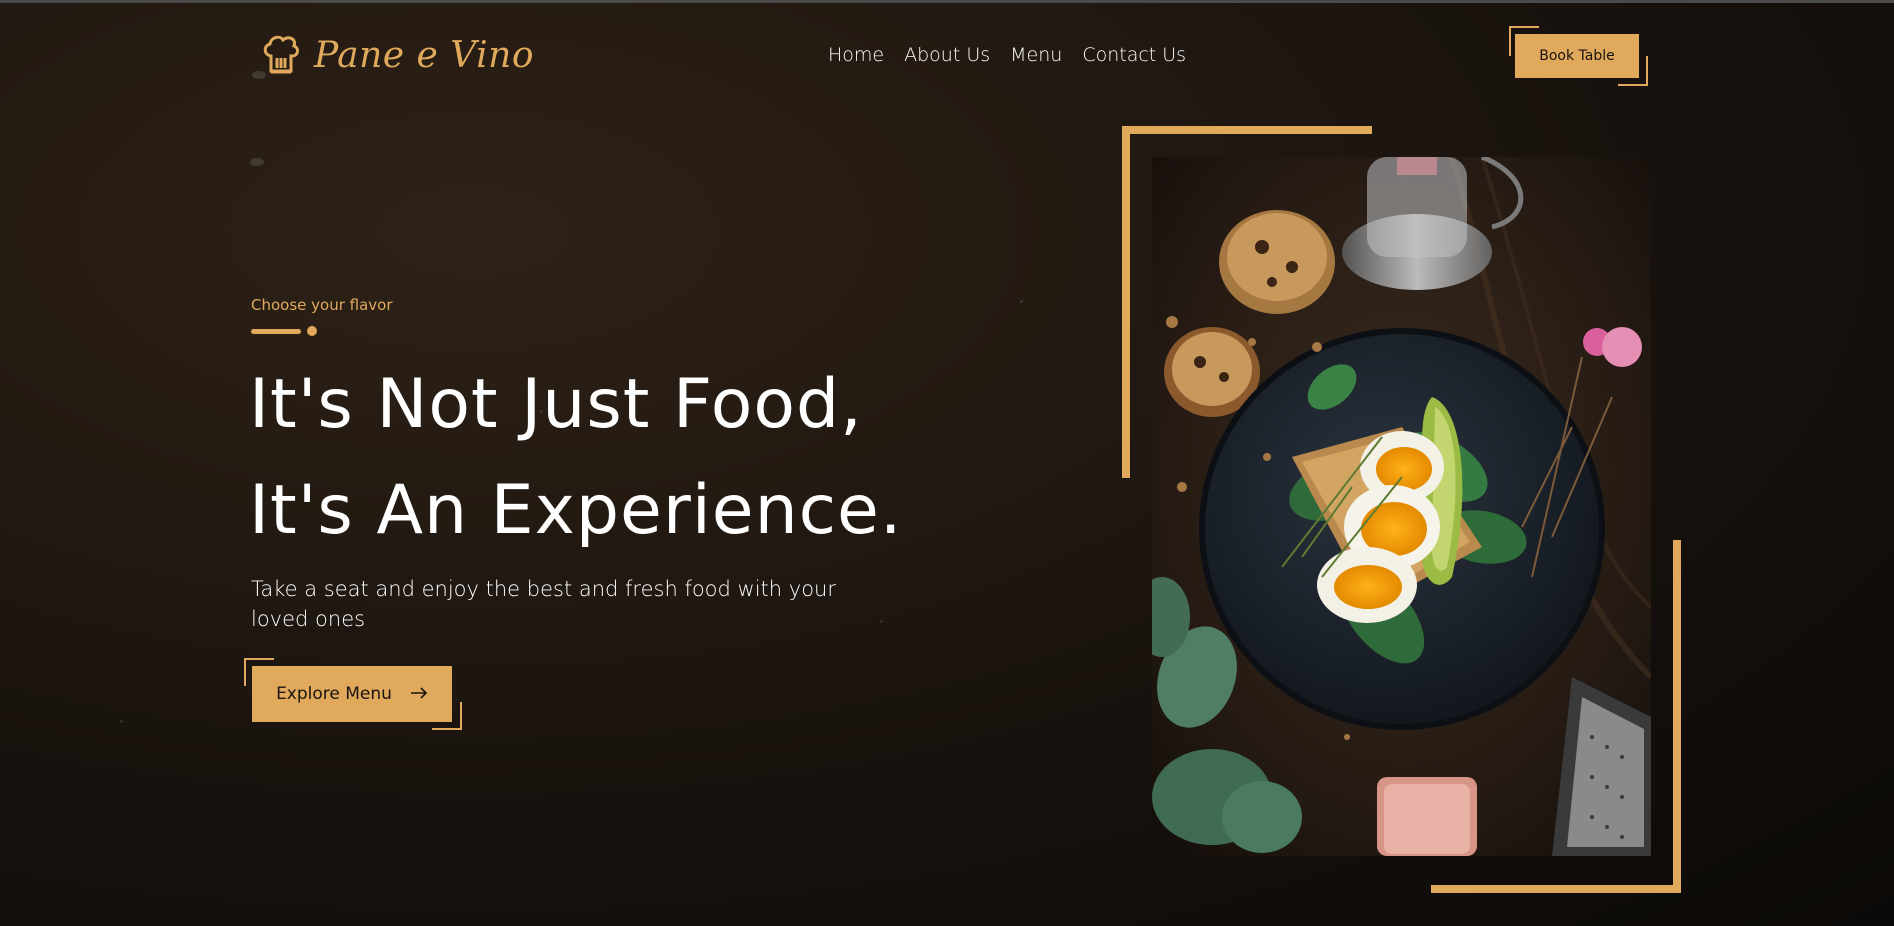  I want to click on headline-line-1: It's Not Just Food,, so click(556, 404).